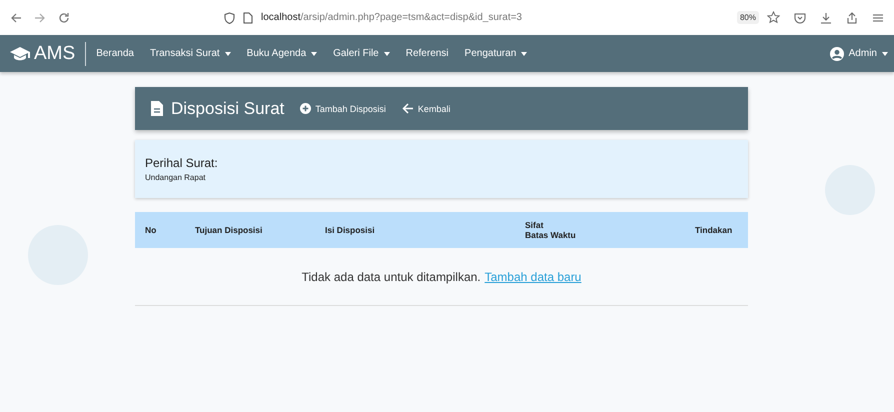 Image resolution: width=894 pixels, height=412 pixels. Describe the element at coordinates (282, 53) in the screenshot. I see `nav-menu-item: Buku Agenda` at that location.